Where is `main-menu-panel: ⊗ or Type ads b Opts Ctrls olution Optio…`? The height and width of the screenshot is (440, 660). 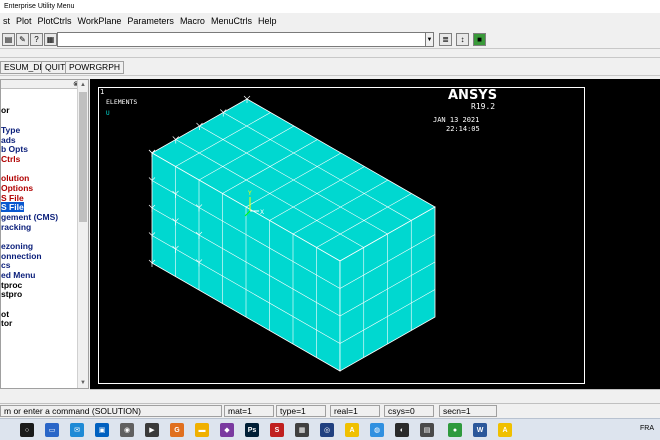
main-menu-panel: ⊗ or Type ads b Opts Ctrls olution Optio… is located at coordinates (44, 234).